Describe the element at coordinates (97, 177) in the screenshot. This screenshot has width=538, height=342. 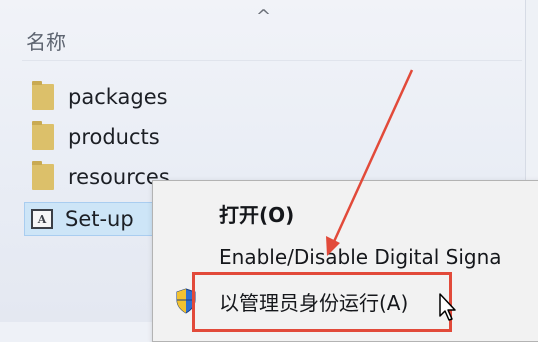
I see `file-row-resources: resources` at that location.